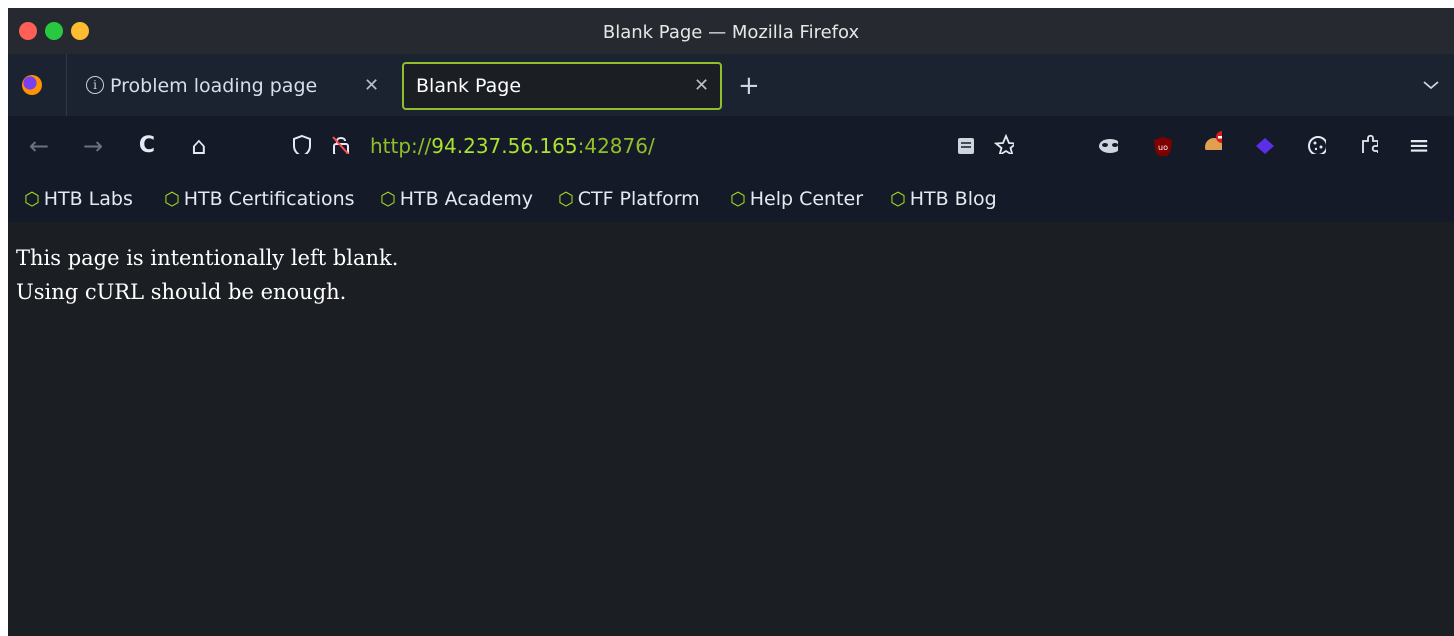 The height and width of the screenshot is (636, 1454). Describe the element at coordinates (562, 86) in the screenshot. I see `tab-blank-page: Blank Page ✕` at that location.